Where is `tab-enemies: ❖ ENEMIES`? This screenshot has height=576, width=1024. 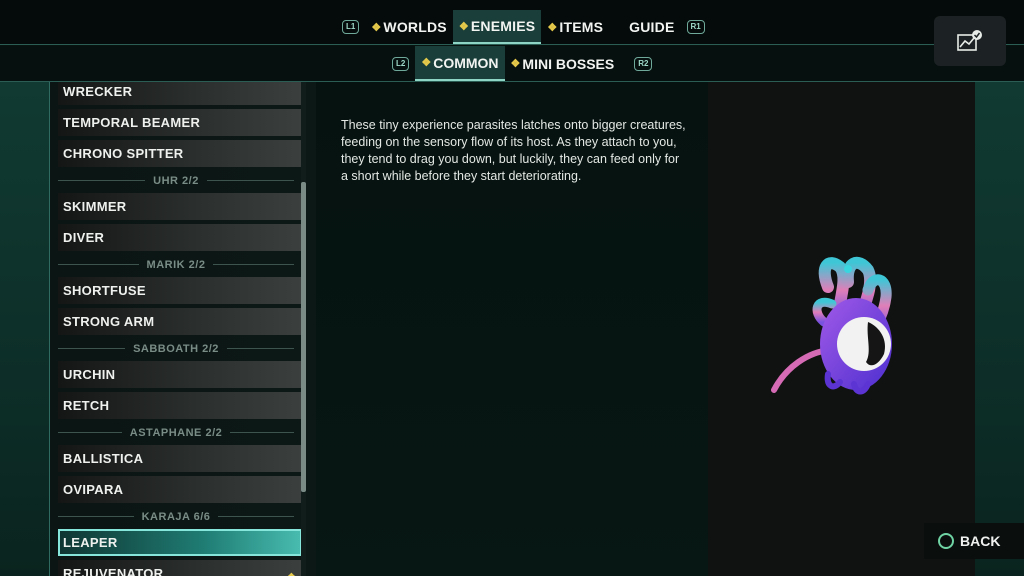
tab-enemies: ❖ ENEMIES is located at coordinates (497, 27).